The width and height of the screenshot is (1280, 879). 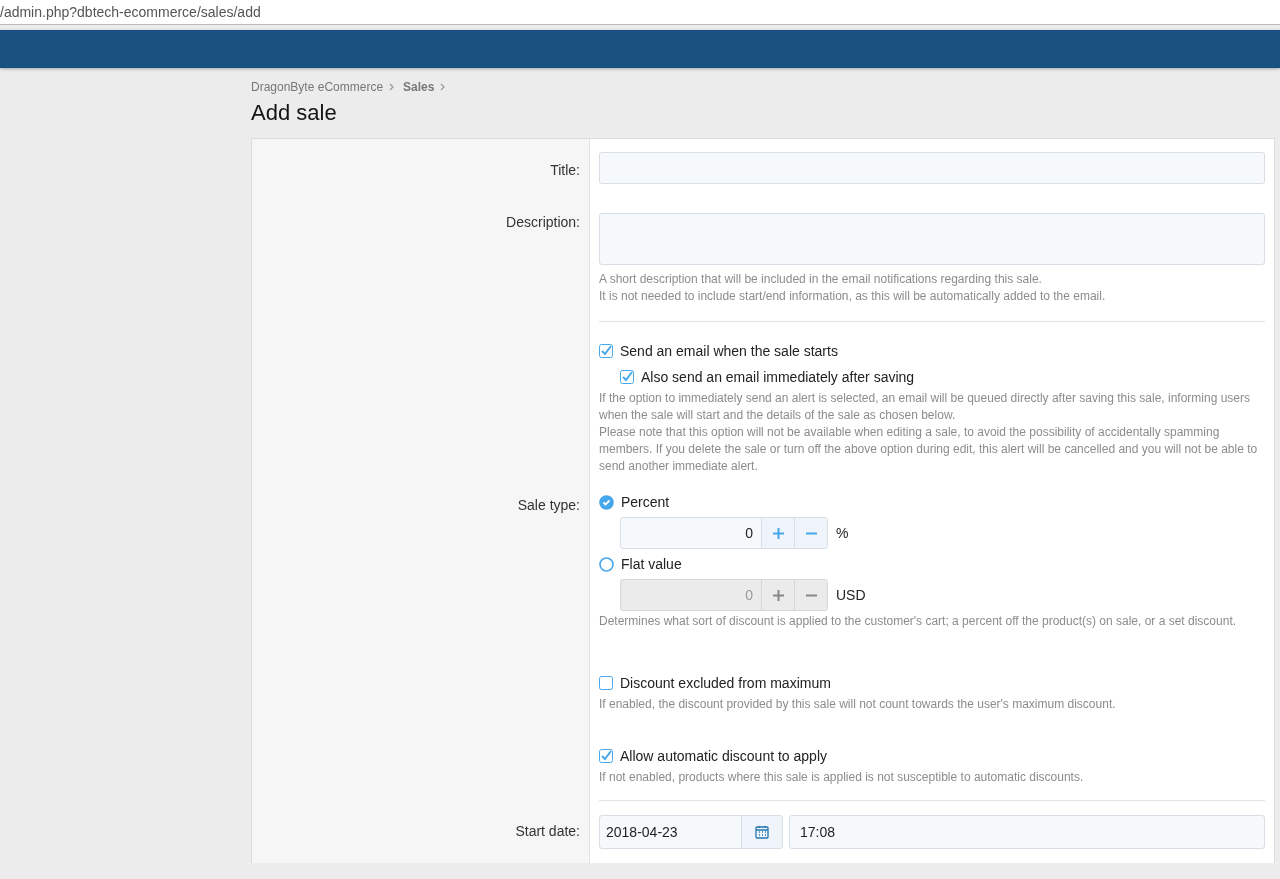 I want to click on breadcrumb-link: Sales, so click(x=419, y=87).